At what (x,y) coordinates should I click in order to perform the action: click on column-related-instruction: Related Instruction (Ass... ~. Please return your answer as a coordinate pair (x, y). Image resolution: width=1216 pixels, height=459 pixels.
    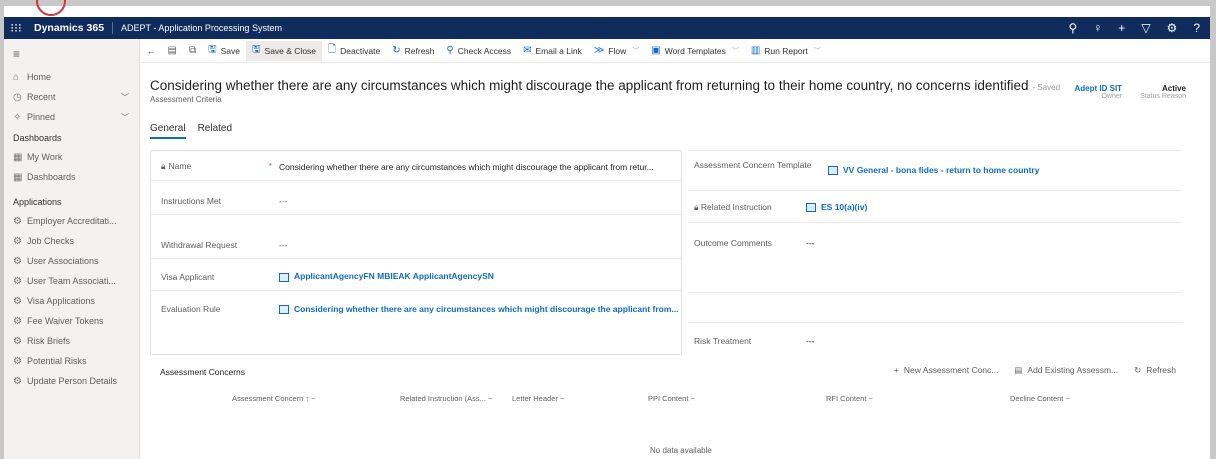
    Looking at the image, I should click on (446, 398).